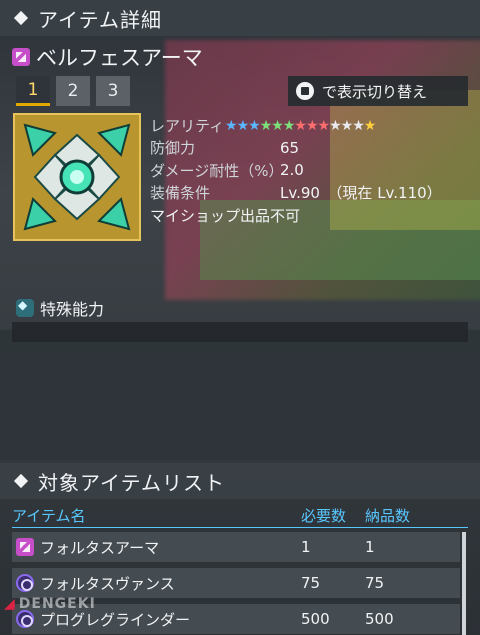 The width and height of the screenshot is (480, 635). What do you see at coordinates (113, 91) in the screenshot?
I see `tab-3: 3` at bounding box center [113, 91].